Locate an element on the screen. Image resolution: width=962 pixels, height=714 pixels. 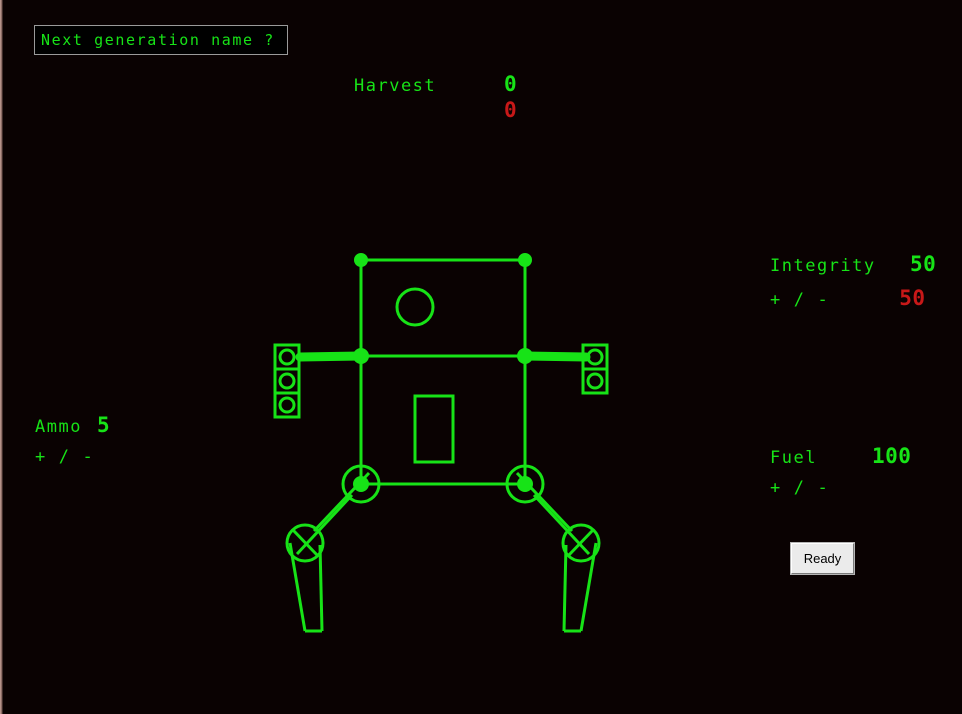
ammo-panel: Ammo 5 + / - is located at coordinates (72, 440).